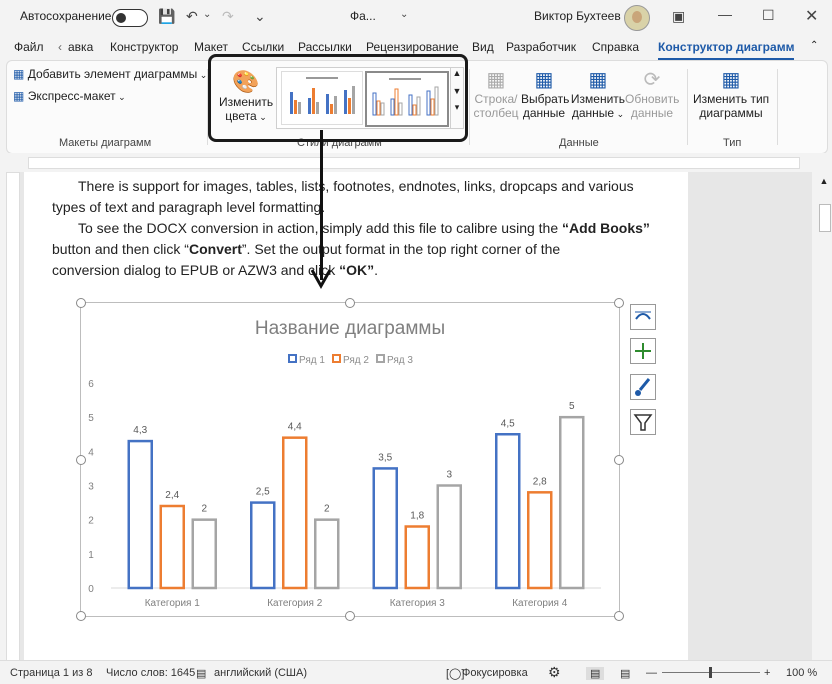 The width and height of the screenshot is (832, 684). Describe the element at coordinates (404, 14) in the screenshot. I see `title-dropdown-icon: ⌄` at that location.